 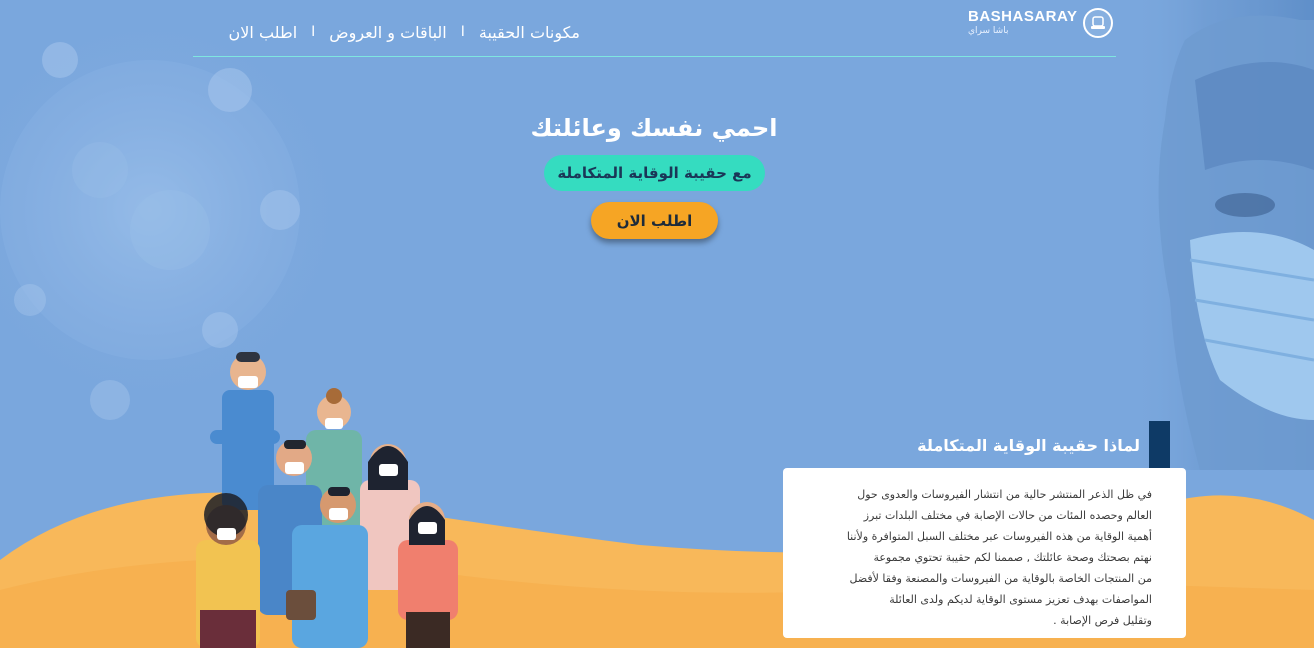 I want to click on hero-title: احمي نفسك وعائلتك, so click(x=654, y=128).